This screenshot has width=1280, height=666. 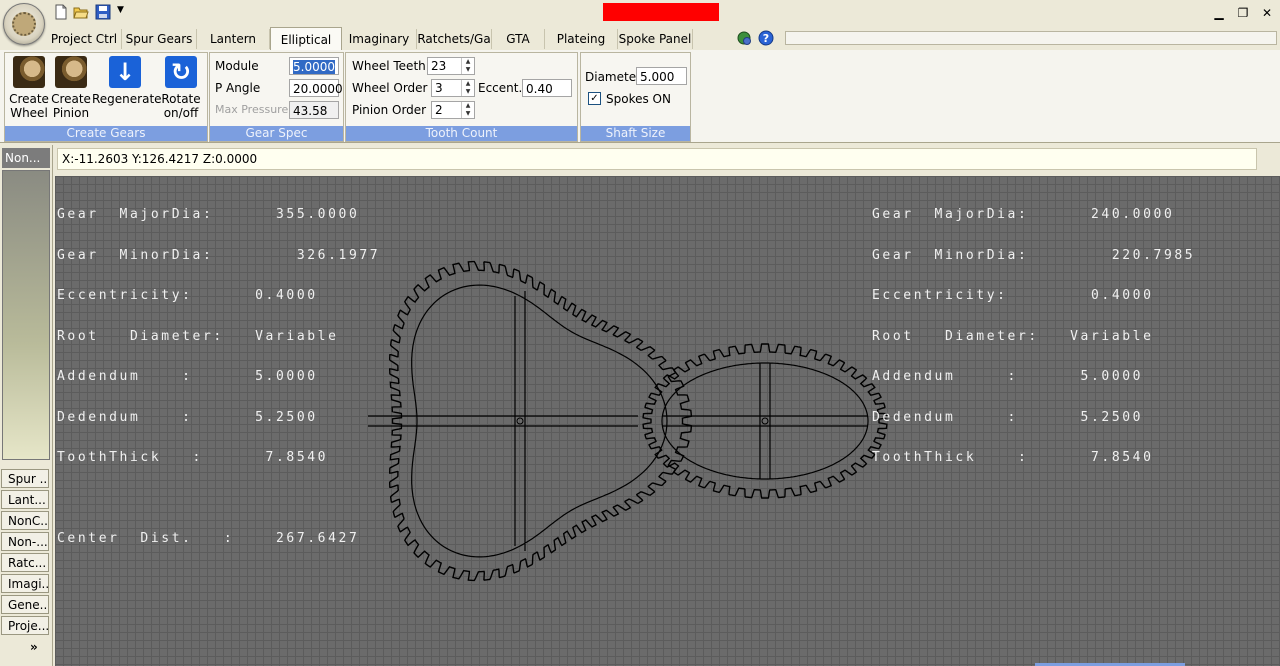 What do you see at coordinates (208, 214) in the screenshot?
I see `wheel-major-dia: Gear MajorDia: 355.0000` at bounding box center [208, 214].